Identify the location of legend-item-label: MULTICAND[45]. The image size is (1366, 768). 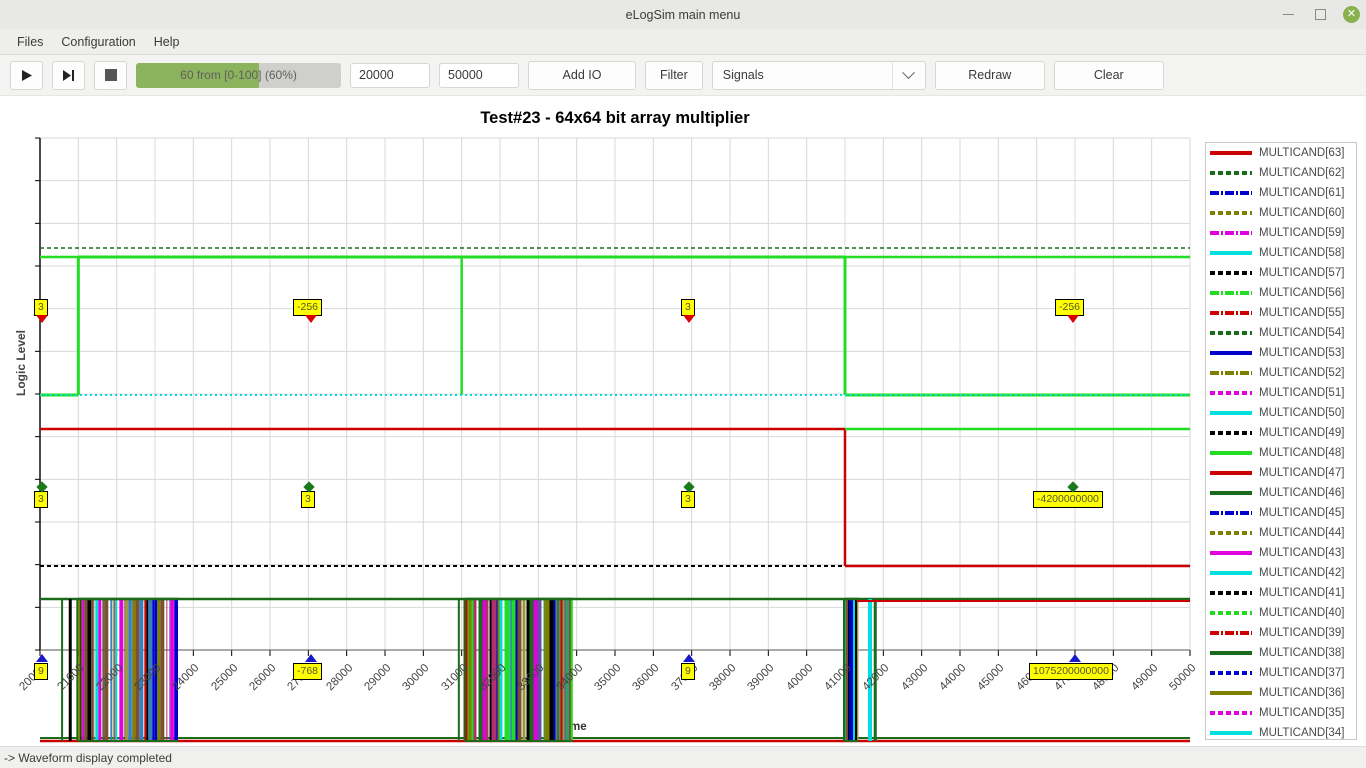
(1302, 513).